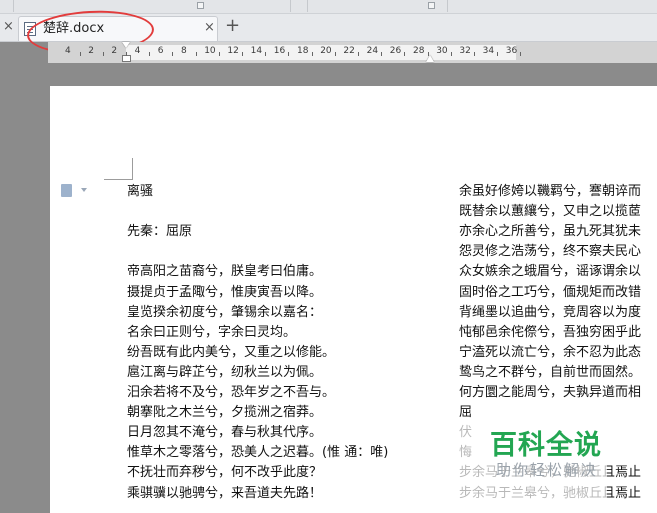 Image resolution: width=657 pixels, height=513 pixels. What do you see at coordinates (326, 51) in the screenshot?
I see `ruler-number: 20` at bounding box center [326, 51].